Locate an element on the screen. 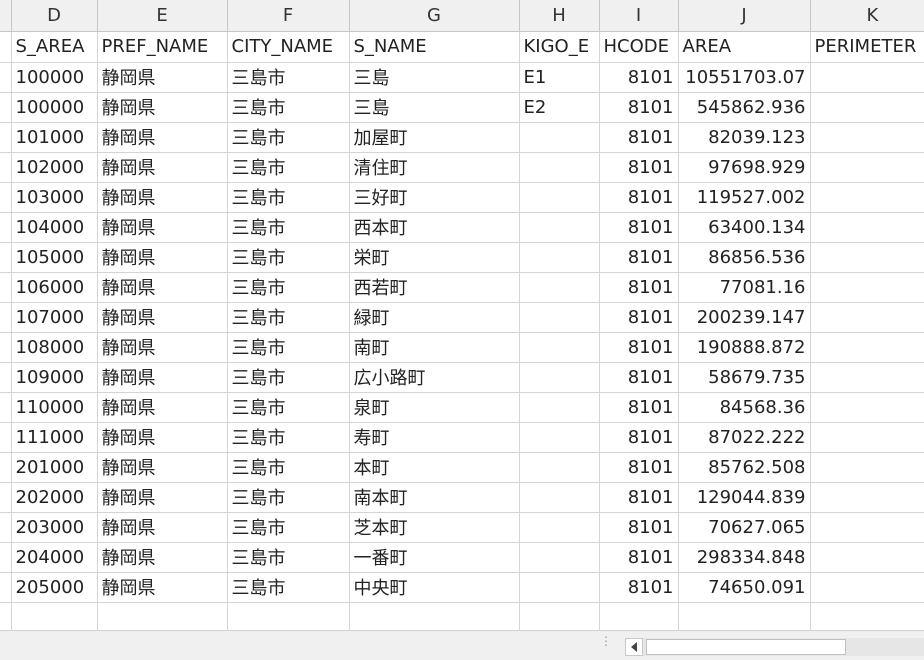 The image size is (924, 660). cell: 84568.36 is located at coordinates (744, 407).